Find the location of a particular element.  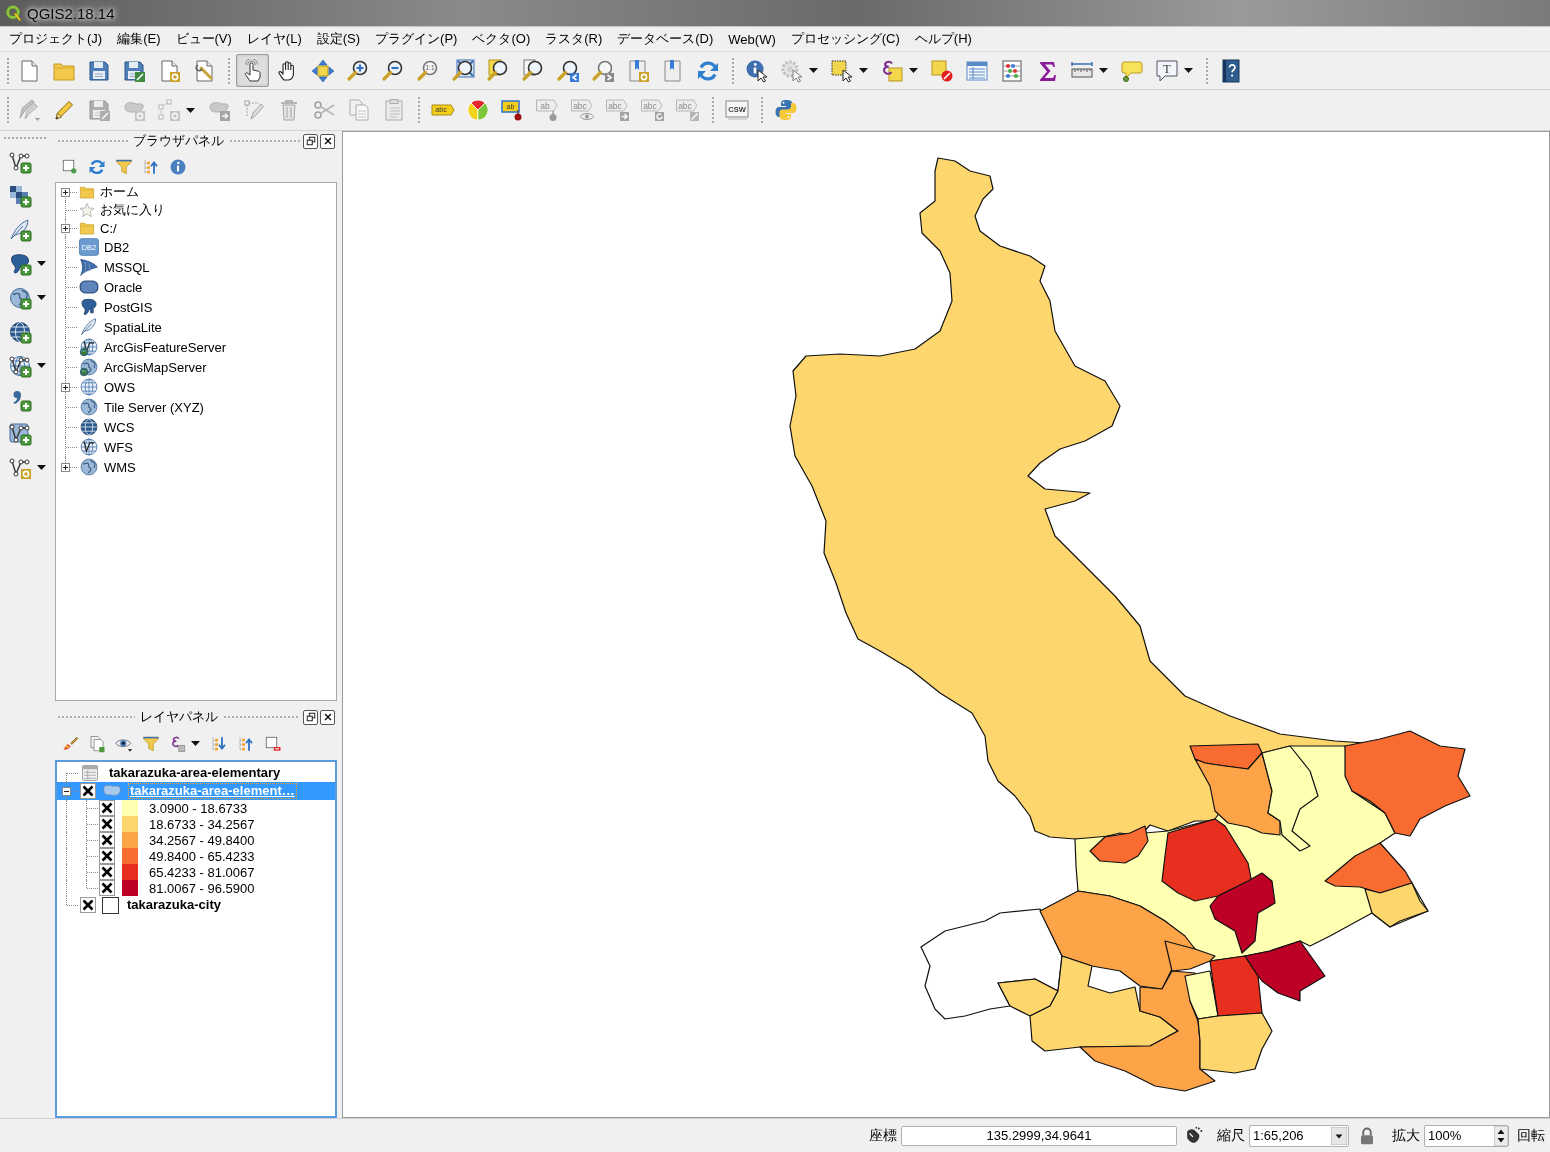

elephant-icon is located at coordinates (89, 307).